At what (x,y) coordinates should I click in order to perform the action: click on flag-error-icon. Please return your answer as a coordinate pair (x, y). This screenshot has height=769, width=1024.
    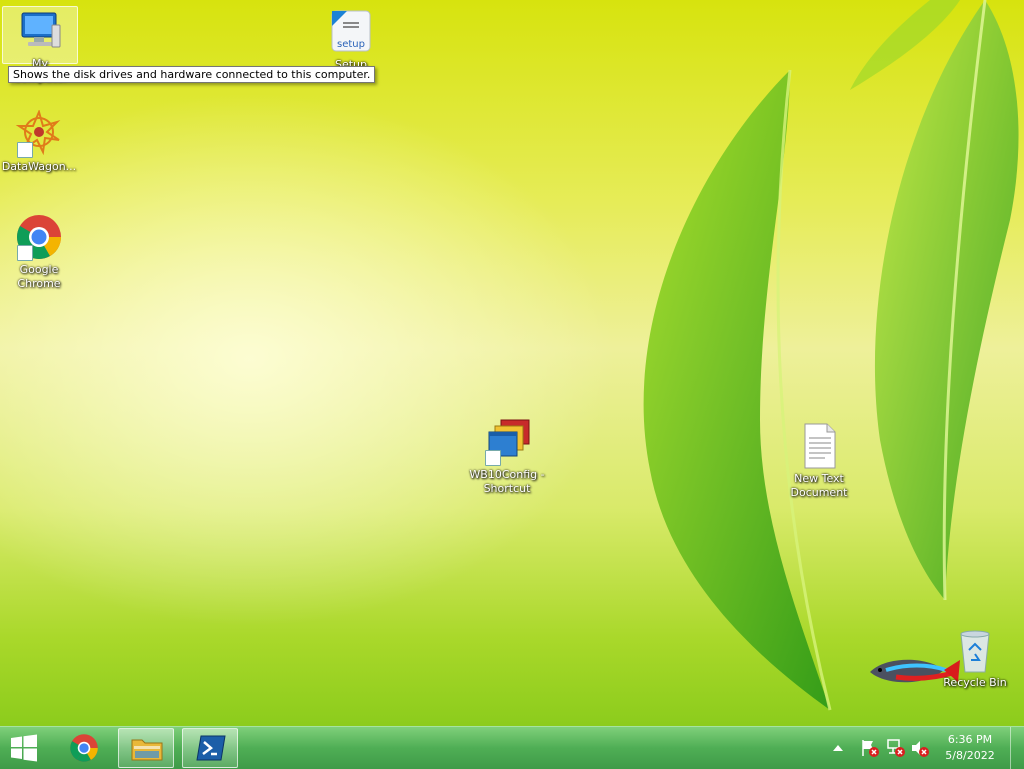
    Looking at the image, I should click on (870, 748).